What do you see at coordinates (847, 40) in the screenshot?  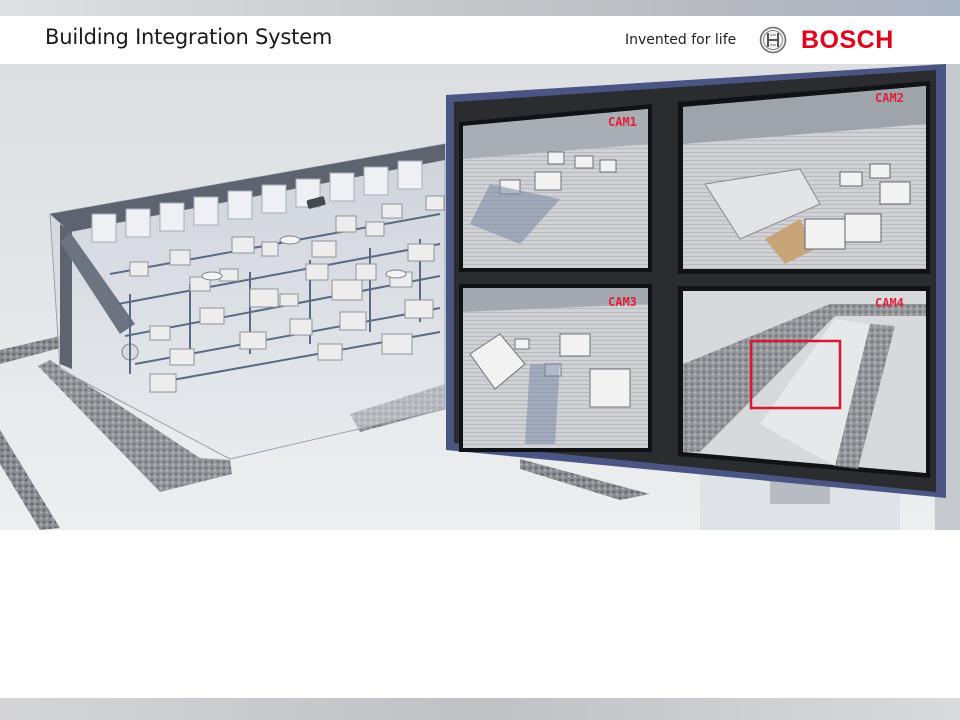 I see `bosch-wordmark: BOSCH` at bounding box center [847, 40].